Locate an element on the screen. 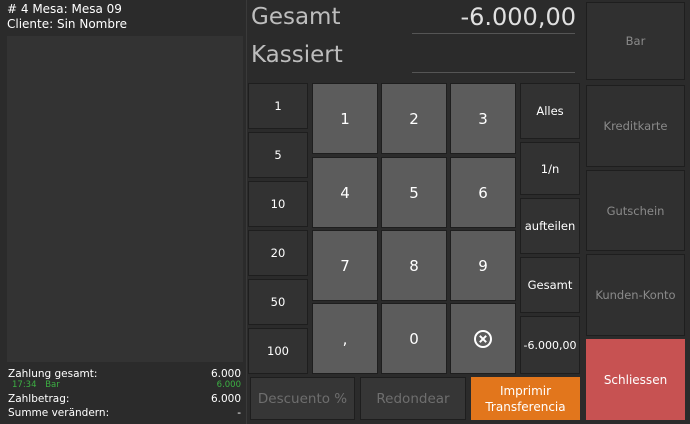 This screenshot has width=690, height=424. kassiert-underline is located at coordinates (493, 72).